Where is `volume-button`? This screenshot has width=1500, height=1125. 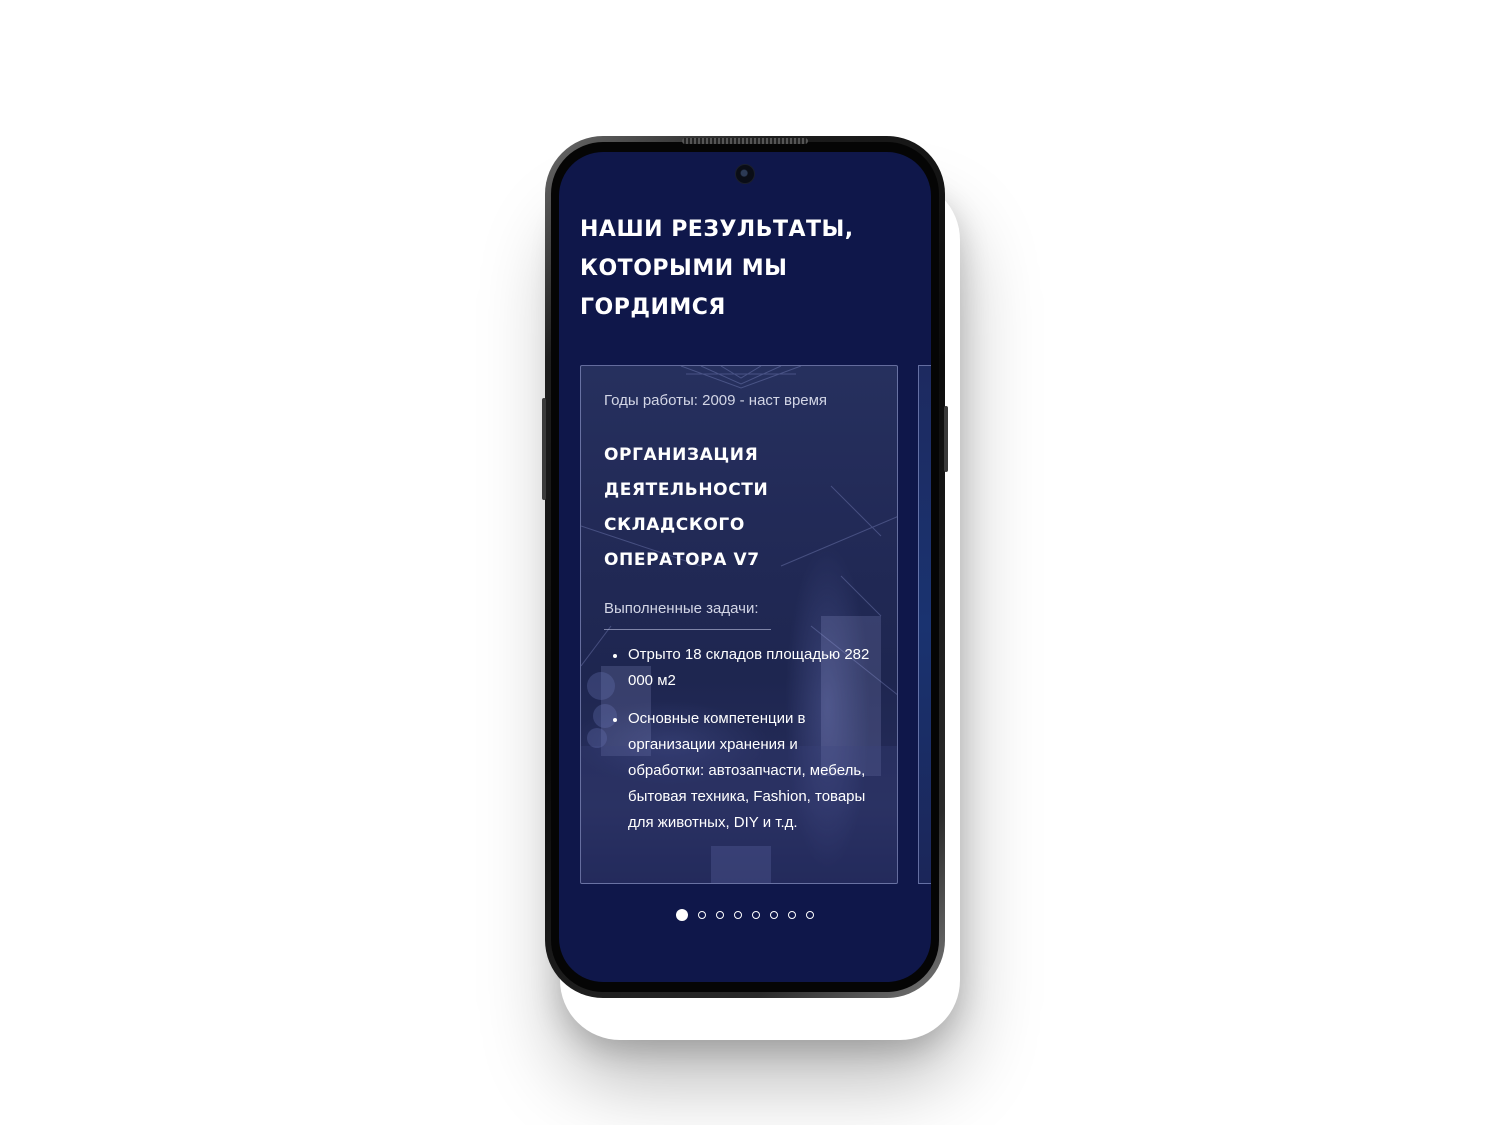 volume-button is located at coordinates (544, 449).